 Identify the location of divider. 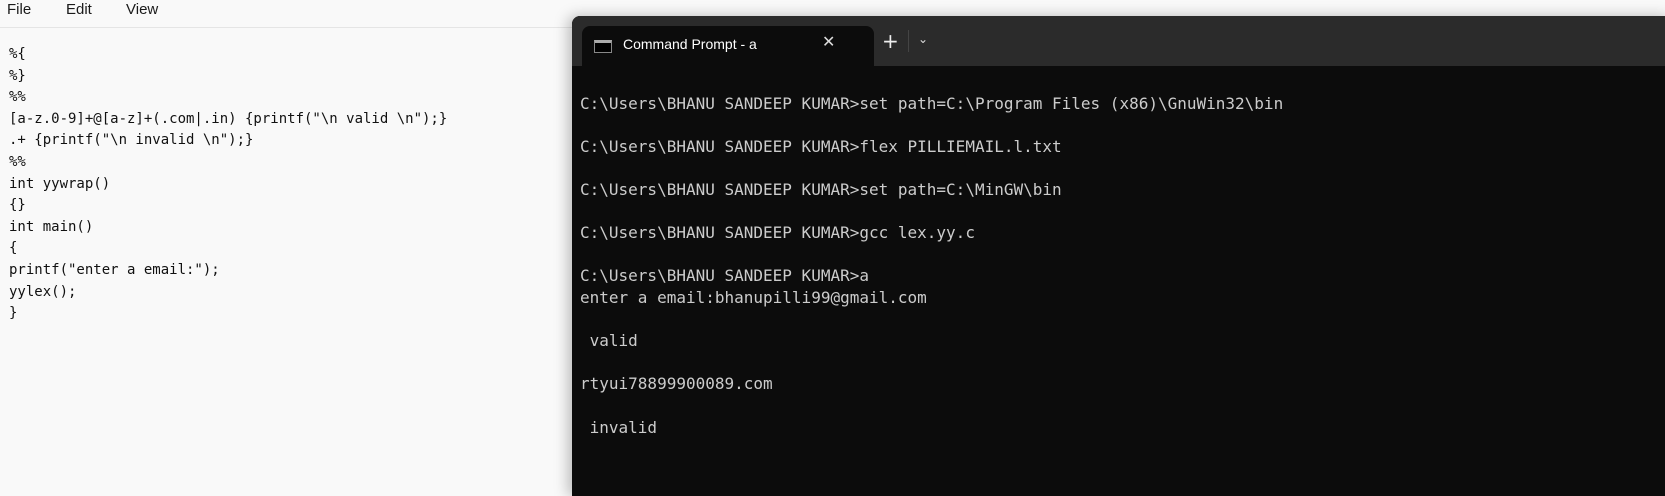
(908, 41).